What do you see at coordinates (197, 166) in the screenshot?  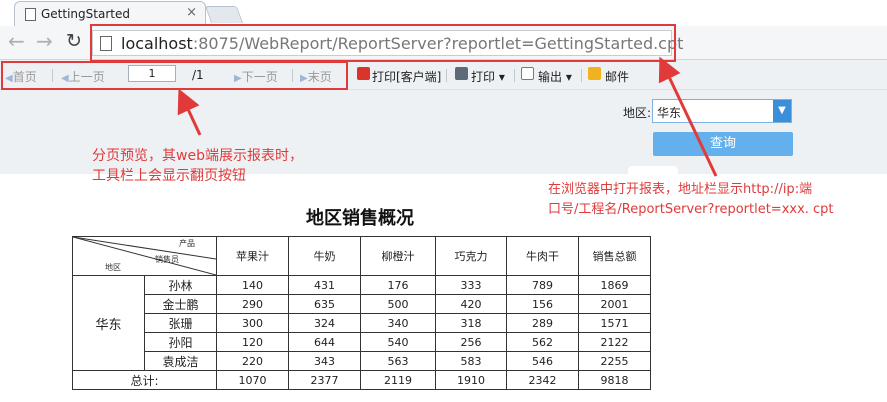 I see `pager-annotation: 分页预览，其web端展示报表时， 工具栏上会显示翻页按钮` at bounding box center [197, 166].